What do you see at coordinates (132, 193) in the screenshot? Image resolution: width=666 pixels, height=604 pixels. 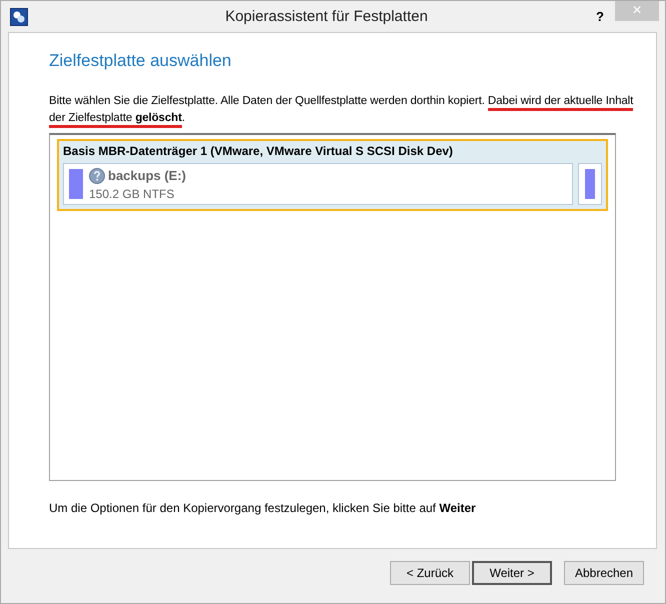 I see `partition-size: 150.2 GB NTFS` at bounding box center [132, 193].